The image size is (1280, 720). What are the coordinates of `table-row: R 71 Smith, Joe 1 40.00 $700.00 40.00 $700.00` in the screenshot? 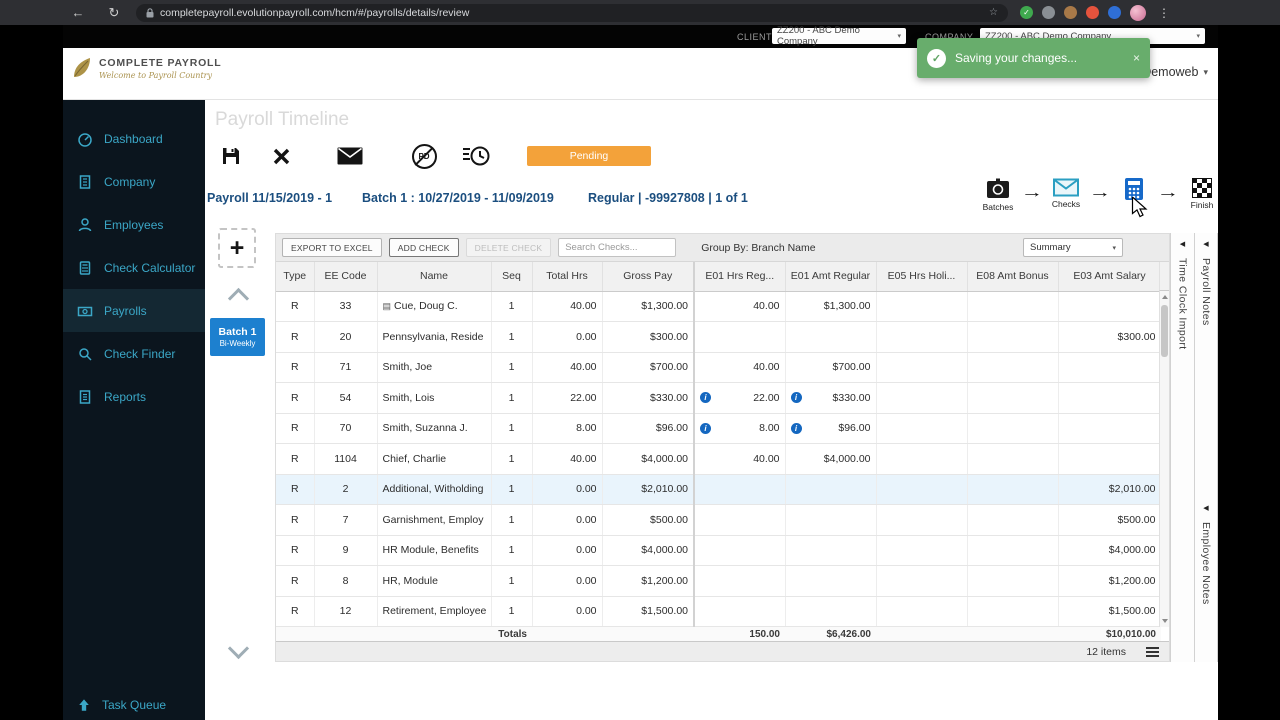 It's located at (719, 367).